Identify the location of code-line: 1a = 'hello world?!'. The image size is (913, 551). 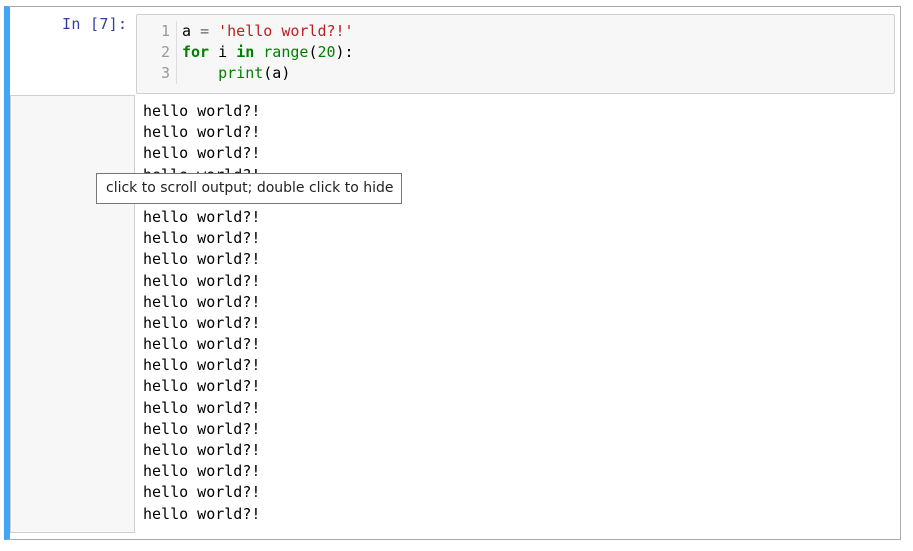
(245, 31).